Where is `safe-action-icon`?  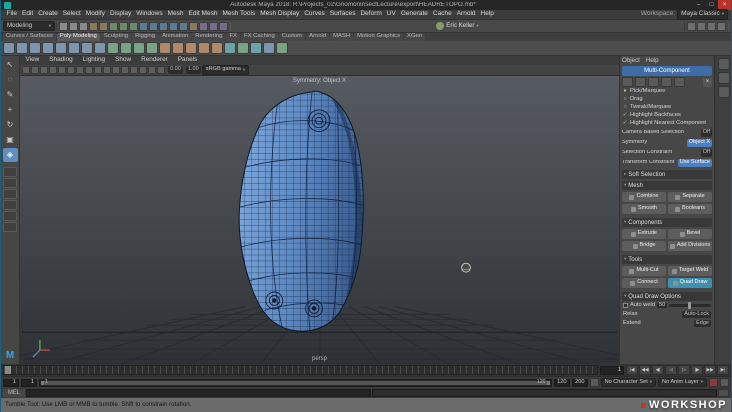 safe-action-icon is located at coordinates (134, 70).